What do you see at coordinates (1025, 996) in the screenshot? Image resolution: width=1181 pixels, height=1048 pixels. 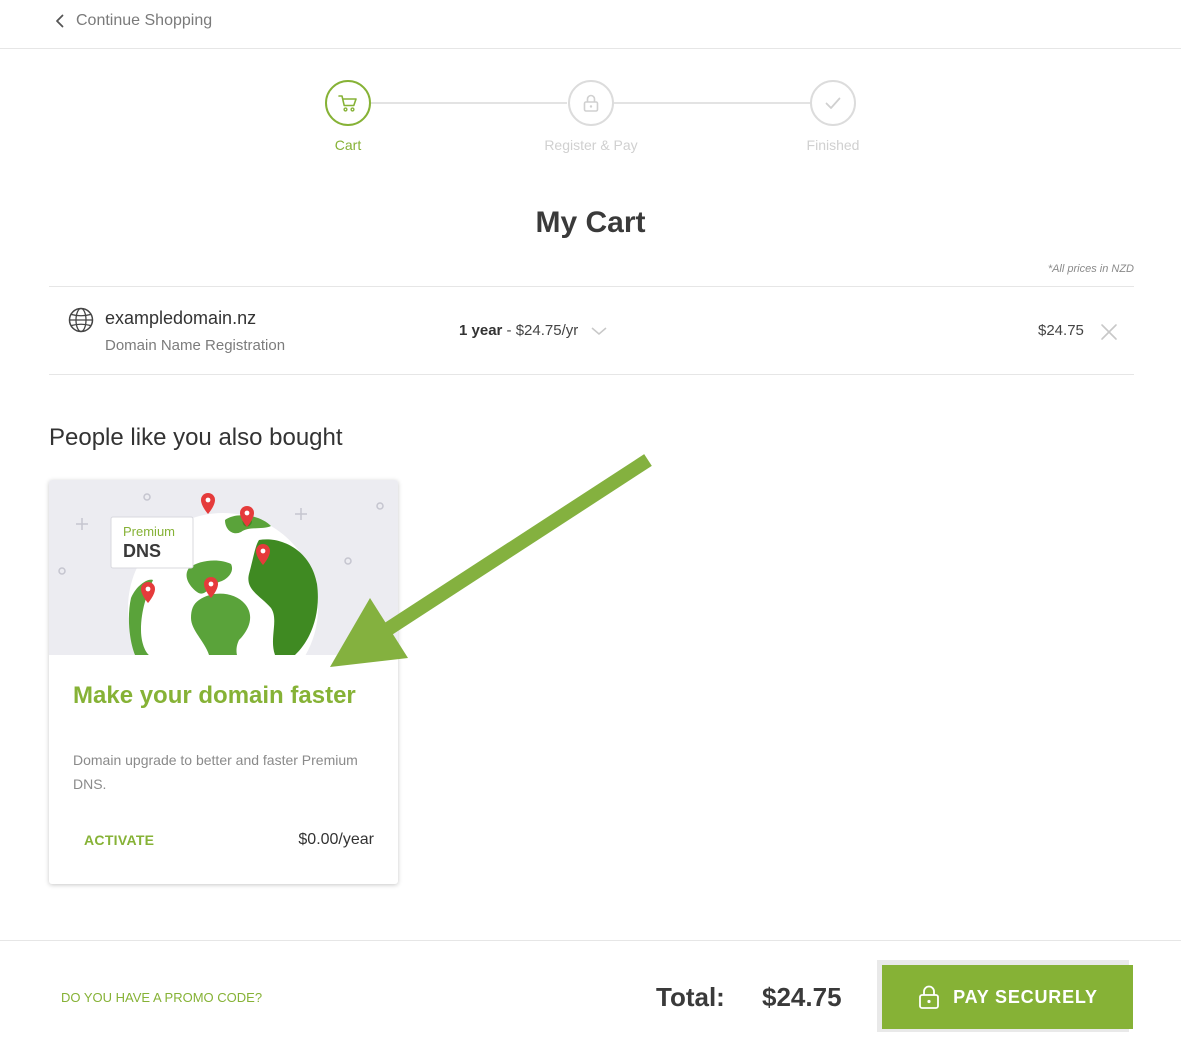 I see `pay-securely-label: PAY SECURELY` at bounding box center [1025, 996].